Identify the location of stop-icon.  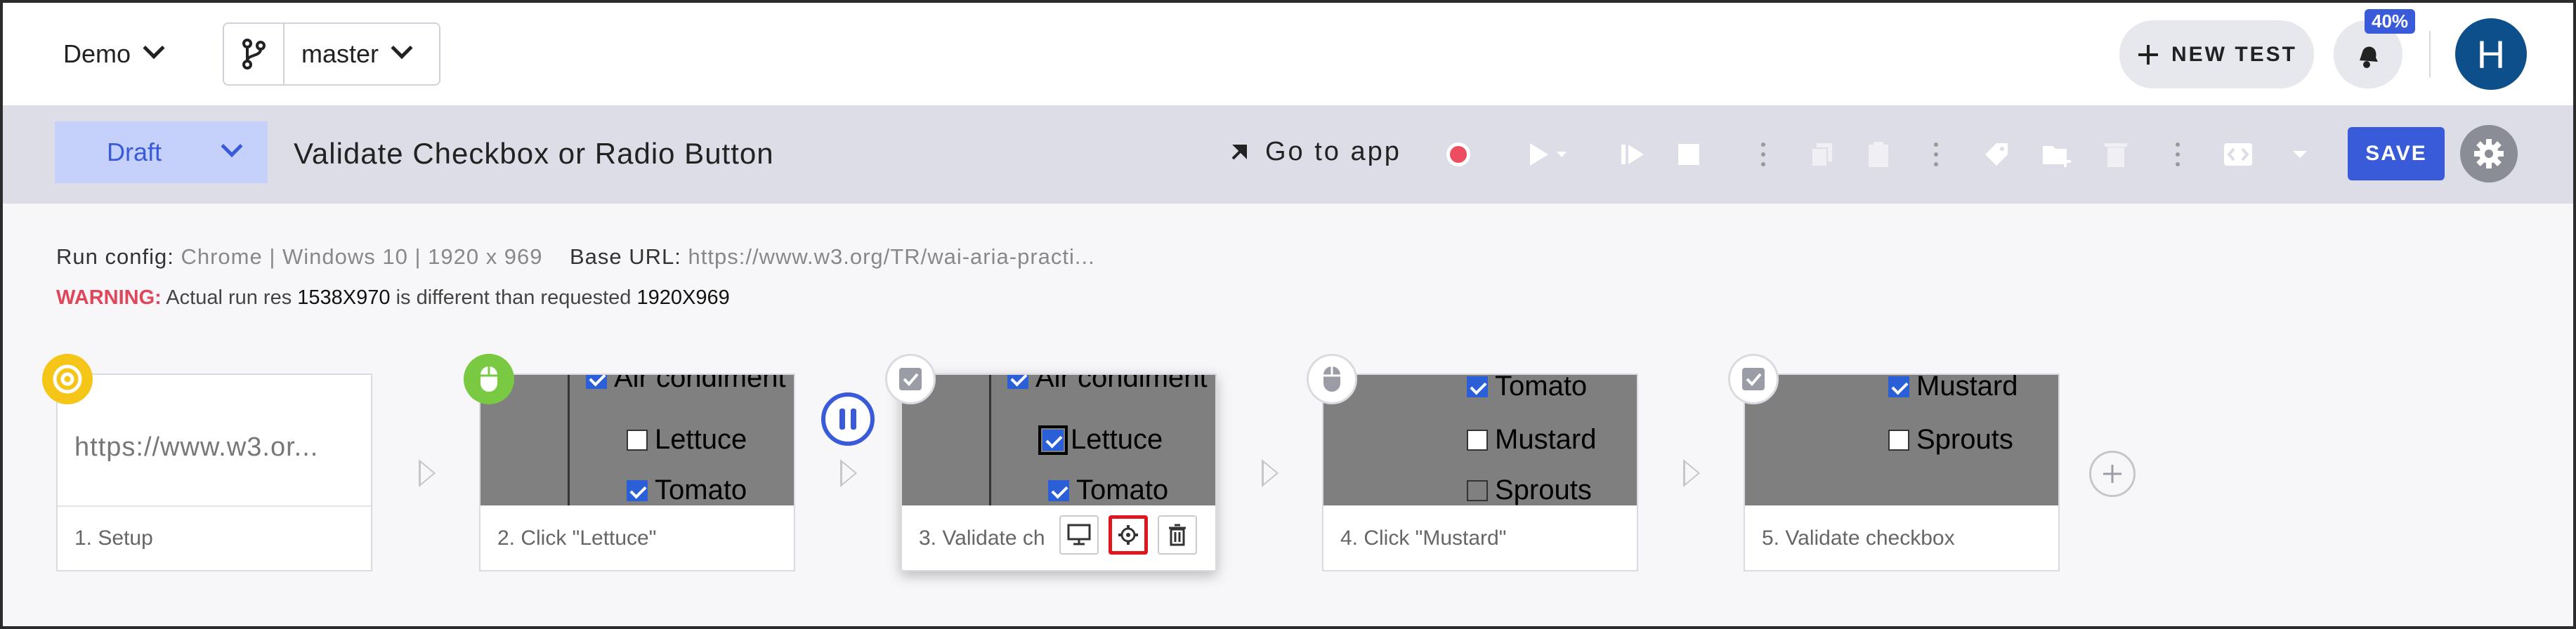
(1688, 154).